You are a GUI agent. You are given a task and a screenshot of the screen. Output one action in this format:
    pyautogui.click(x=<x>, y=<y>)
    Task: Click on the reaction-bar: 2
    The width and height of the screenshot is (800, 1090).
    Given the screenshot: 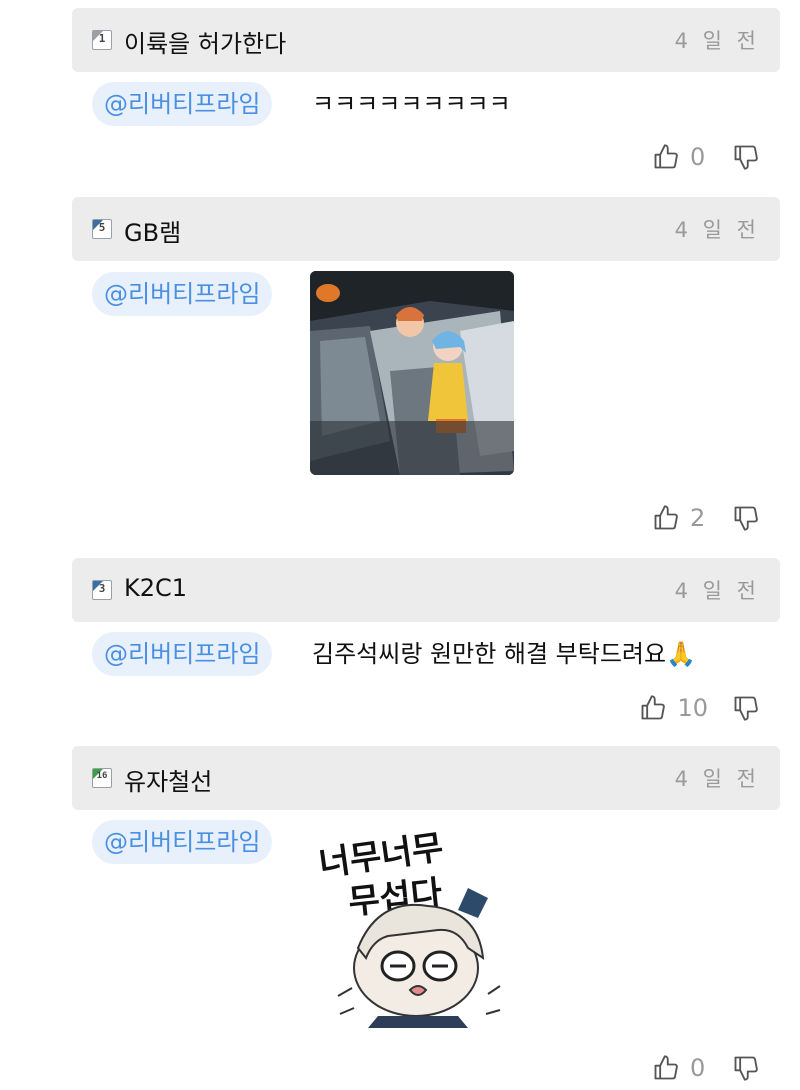 What is the action you would take?
    pyautogui.click(x=706, y=518)
    